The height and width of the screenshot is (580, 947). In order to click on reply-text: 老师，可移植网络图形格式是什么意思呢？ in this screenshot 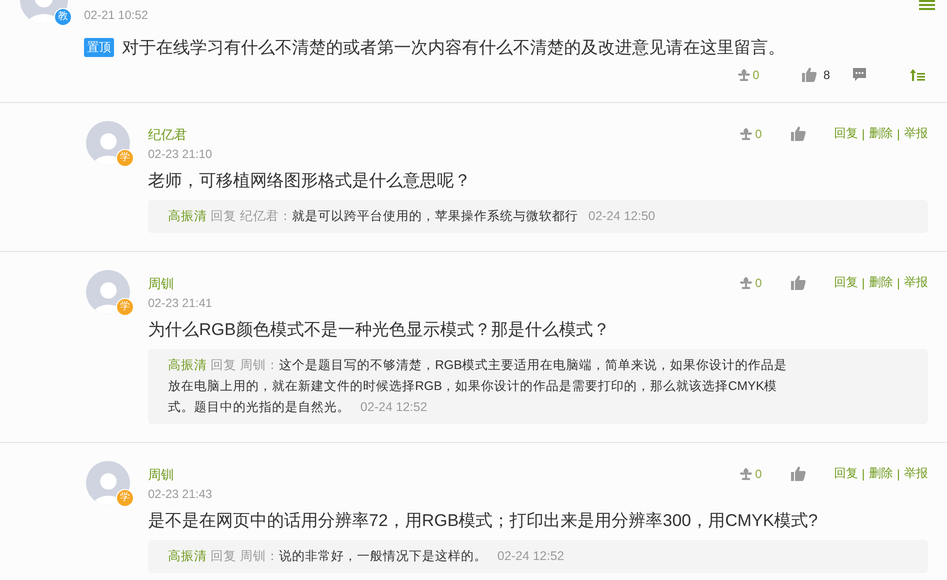, I will do `click(310, 181)`.